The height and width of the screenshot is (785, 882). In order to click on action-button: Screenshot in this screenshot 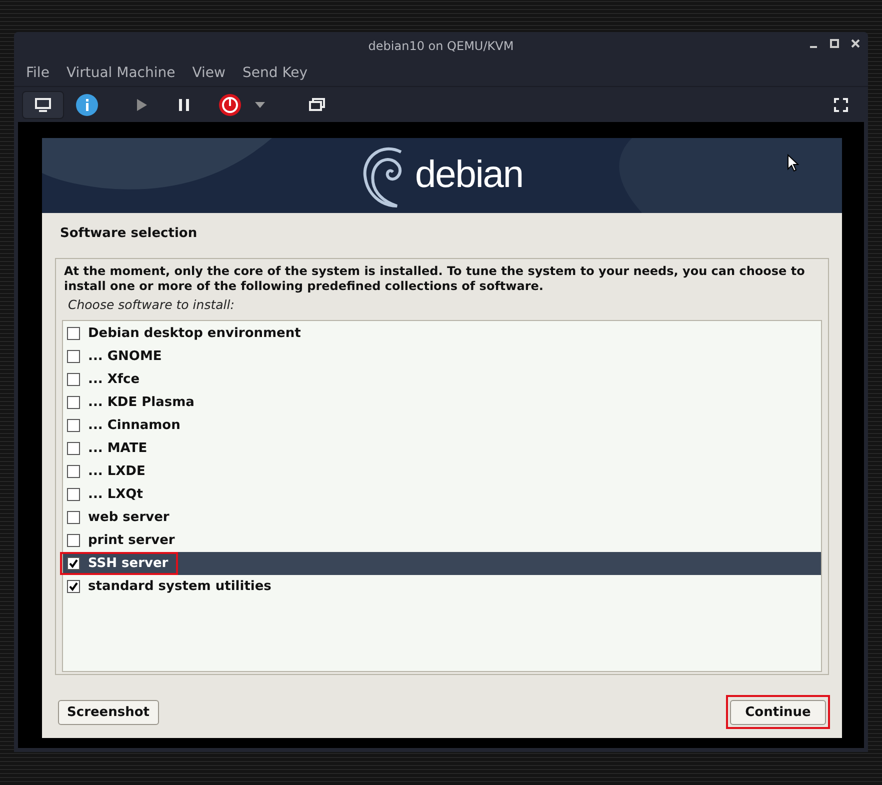, I will do `click(108, 713)`.